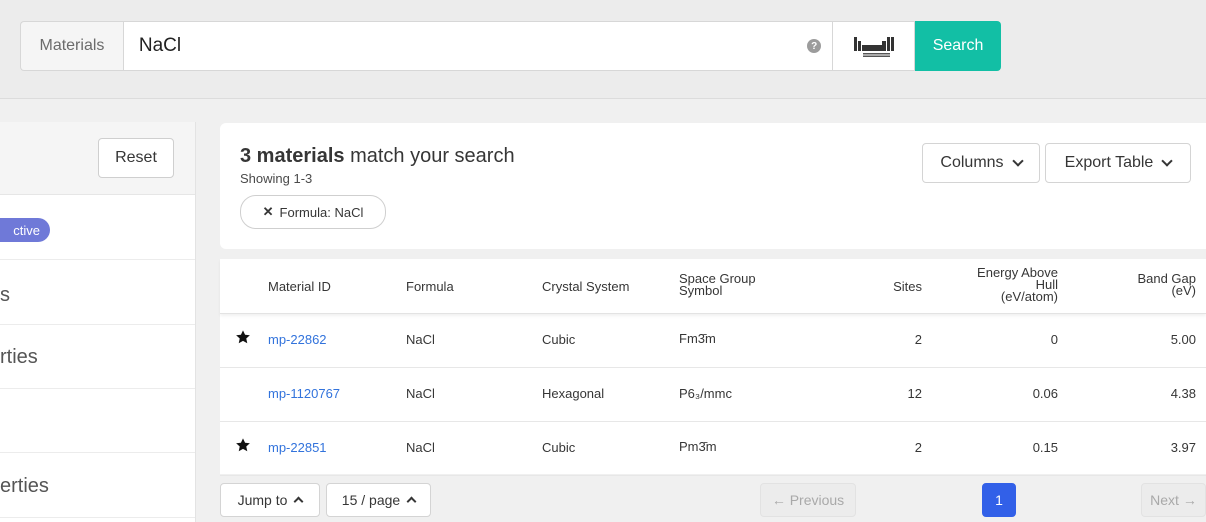  What do you see at coordinates (297, 447) in the screenshot?
I see `material-id-link: mp-22851` at bounding box center [297, 447].